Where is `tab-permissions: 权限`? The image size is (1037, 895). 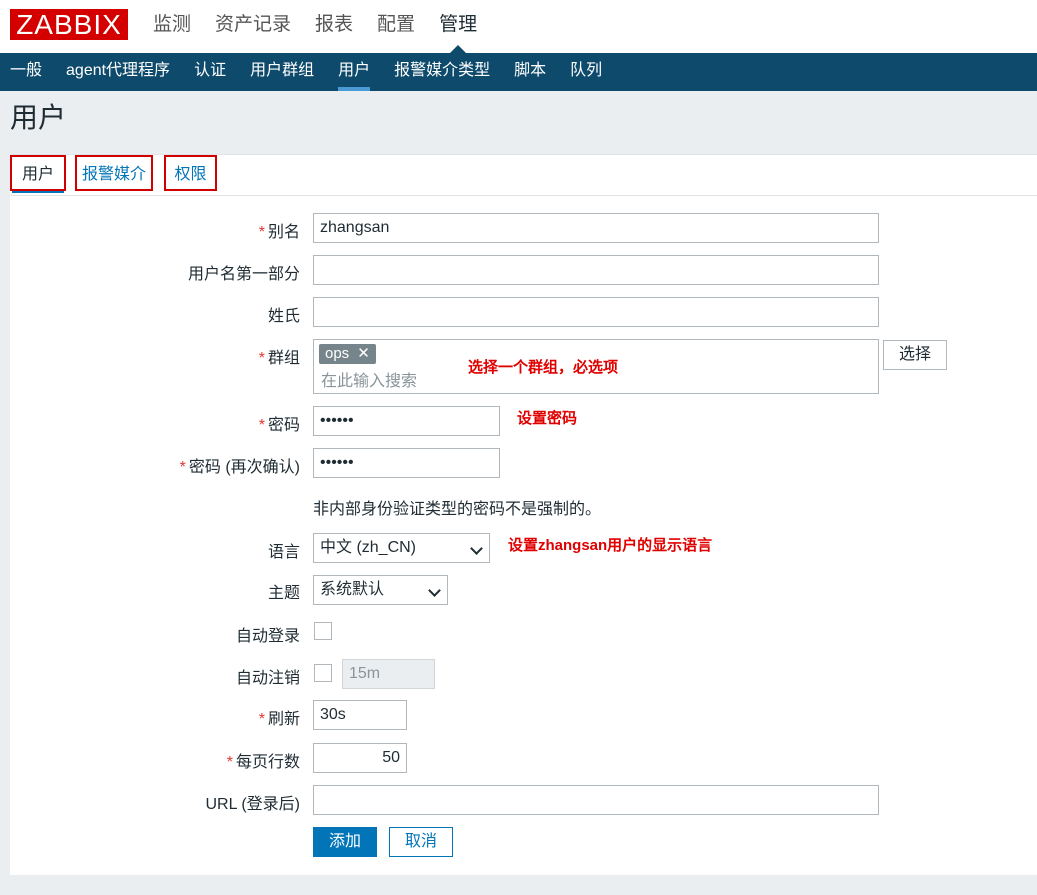 tab-permissions: 权限 is located at coordinates (190, 173).